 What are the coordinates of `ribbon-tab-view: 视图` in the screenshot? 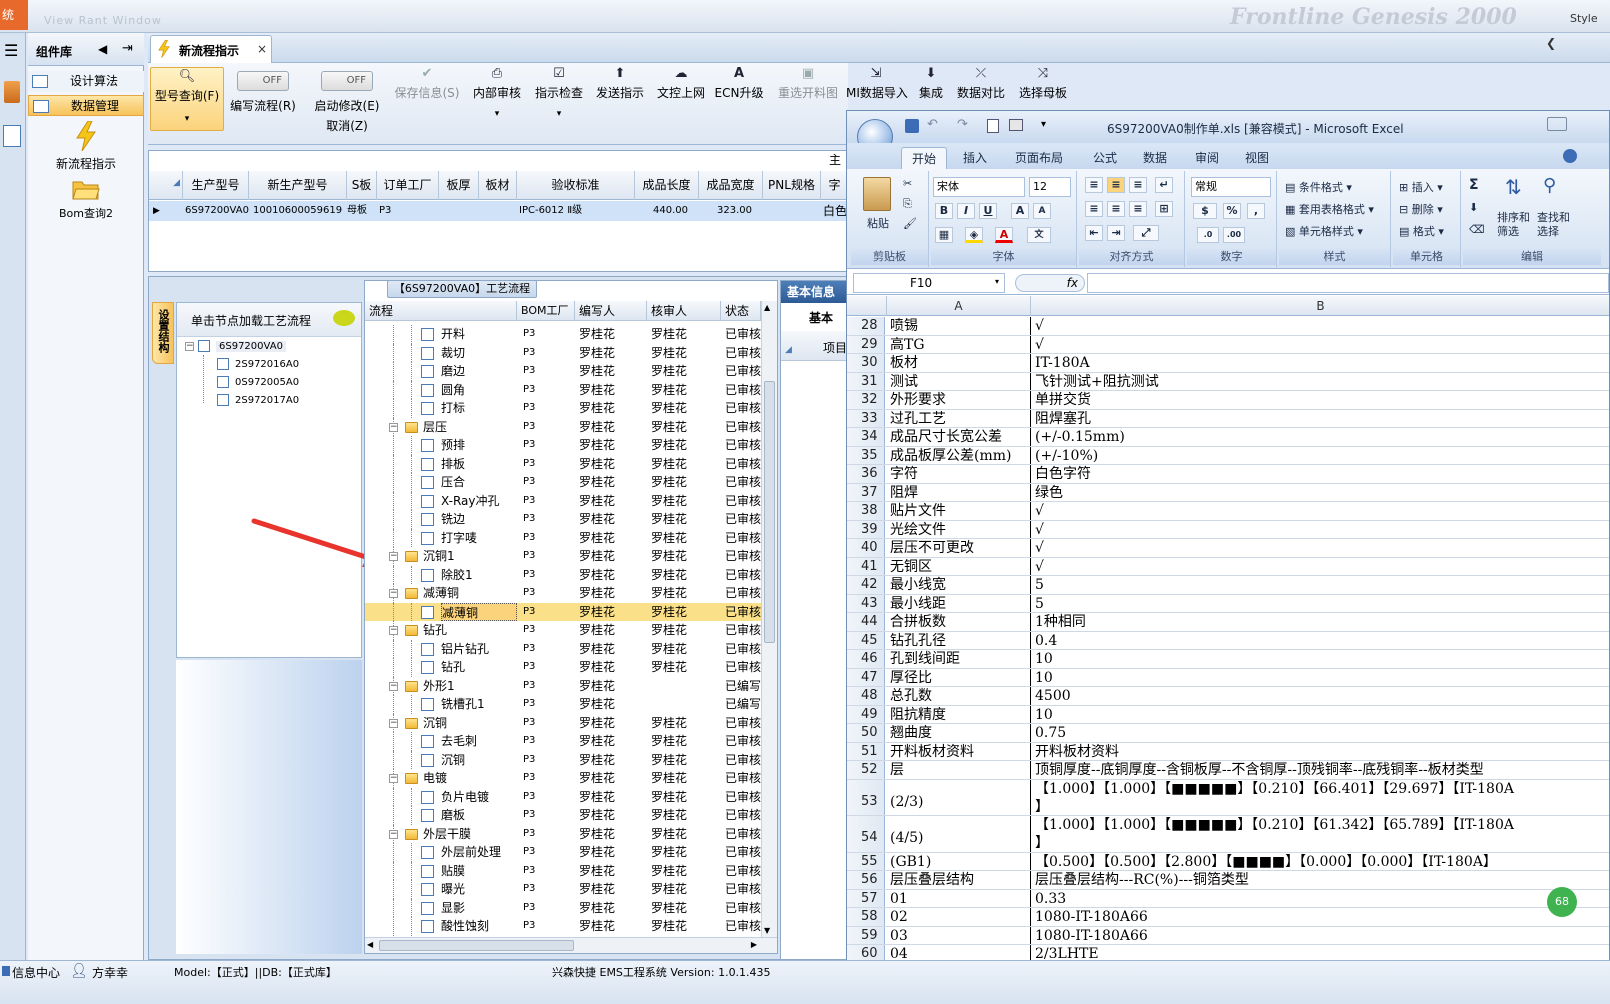 It's located at (1257, 158).